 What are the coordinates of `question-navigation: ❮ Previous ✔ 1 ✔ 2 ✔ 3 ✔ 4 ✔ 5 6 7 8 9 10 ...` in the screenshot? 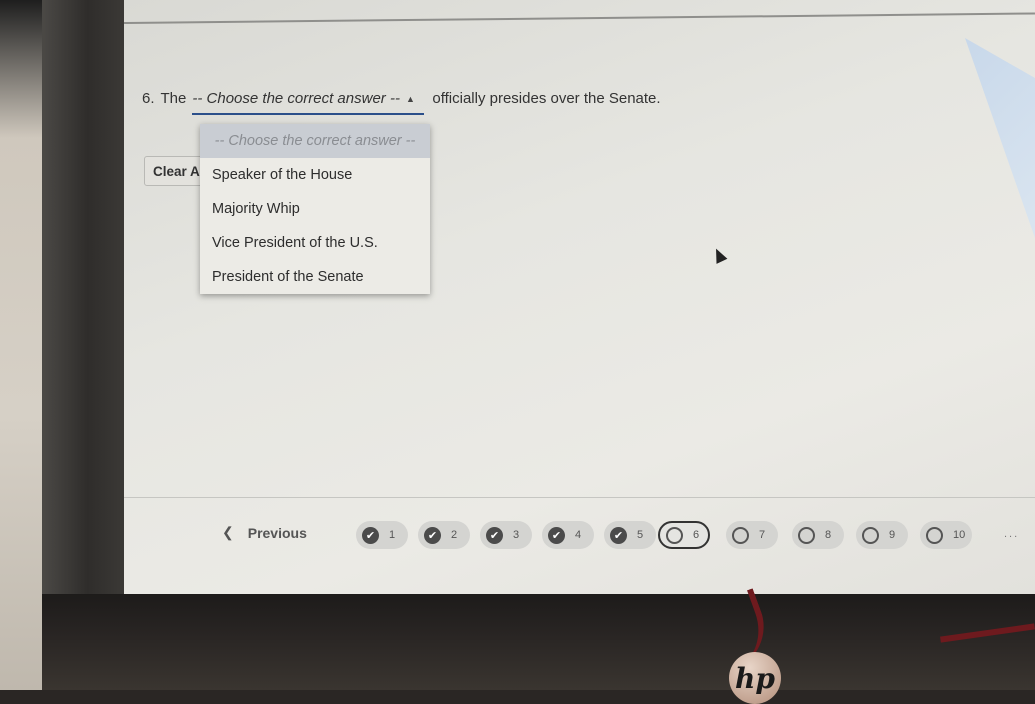 It's located at (579, 538).